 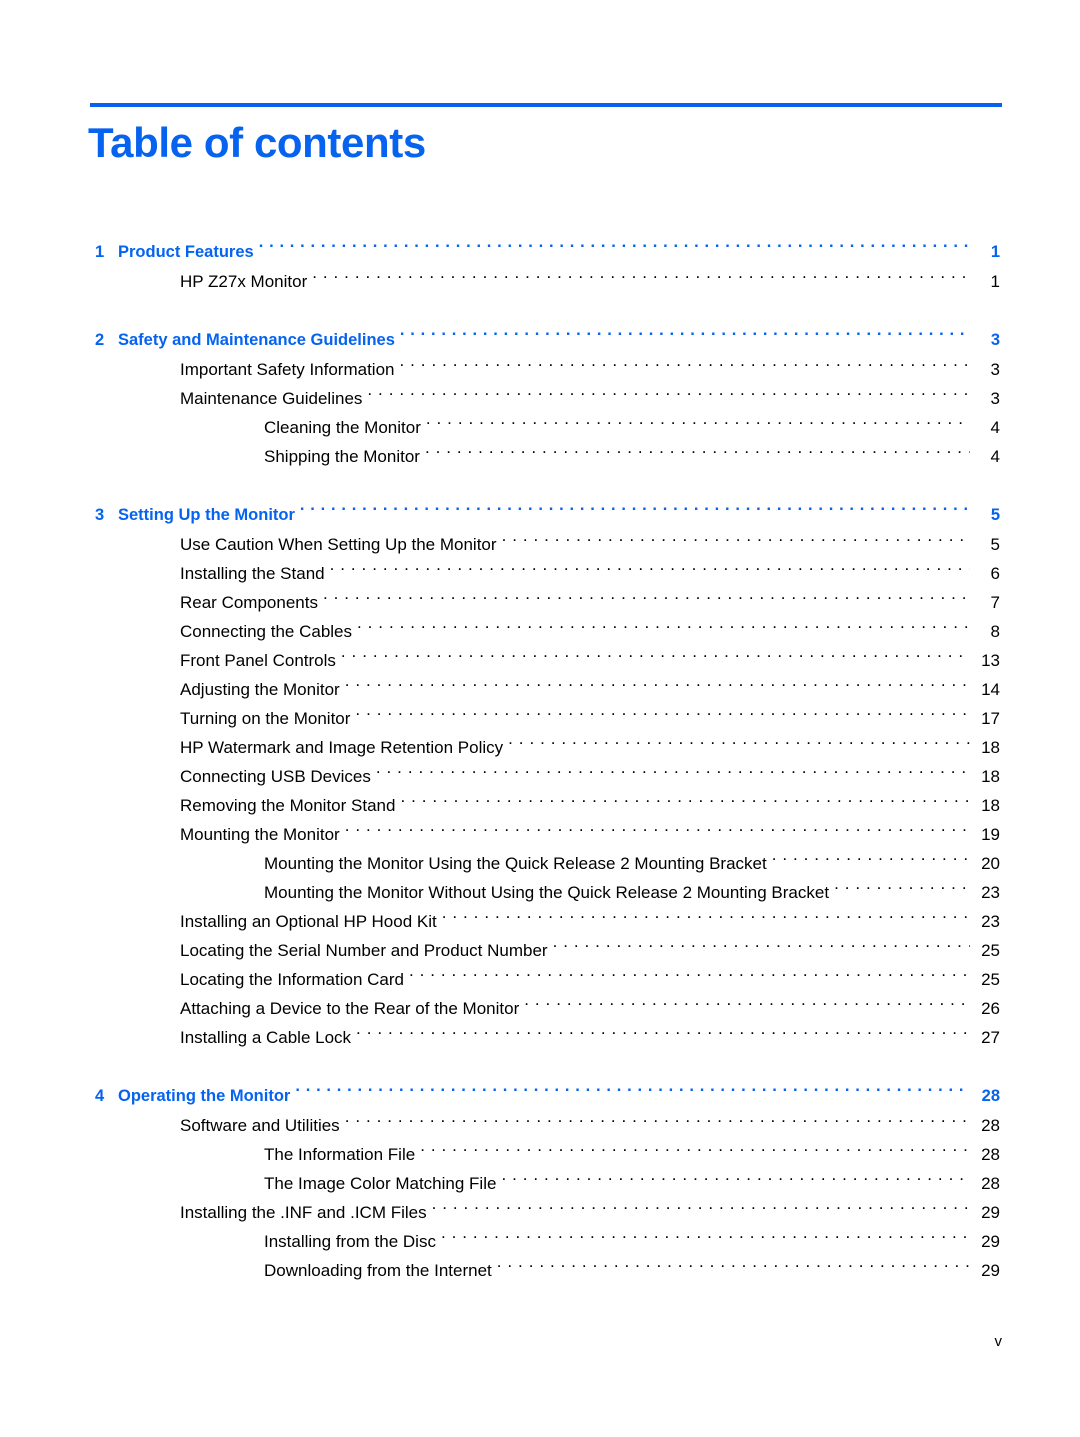 I want to click on toc-page-number: 27, so click(x=990, y=1037).